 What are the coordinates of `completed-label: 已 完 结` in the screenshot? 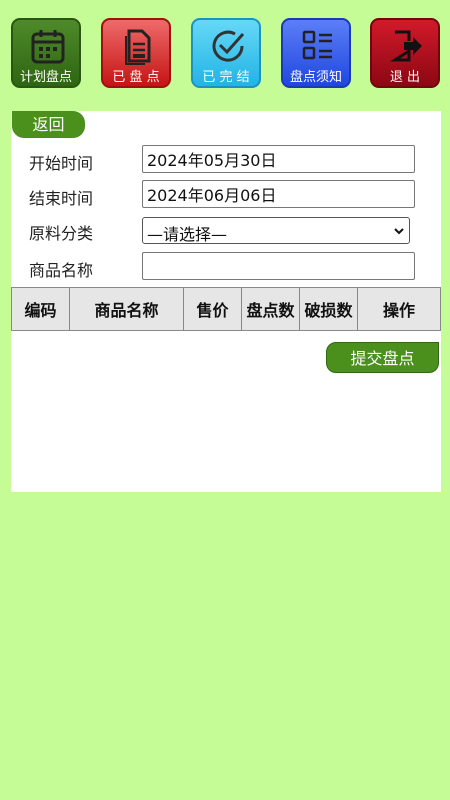 It's located at (226, 77).